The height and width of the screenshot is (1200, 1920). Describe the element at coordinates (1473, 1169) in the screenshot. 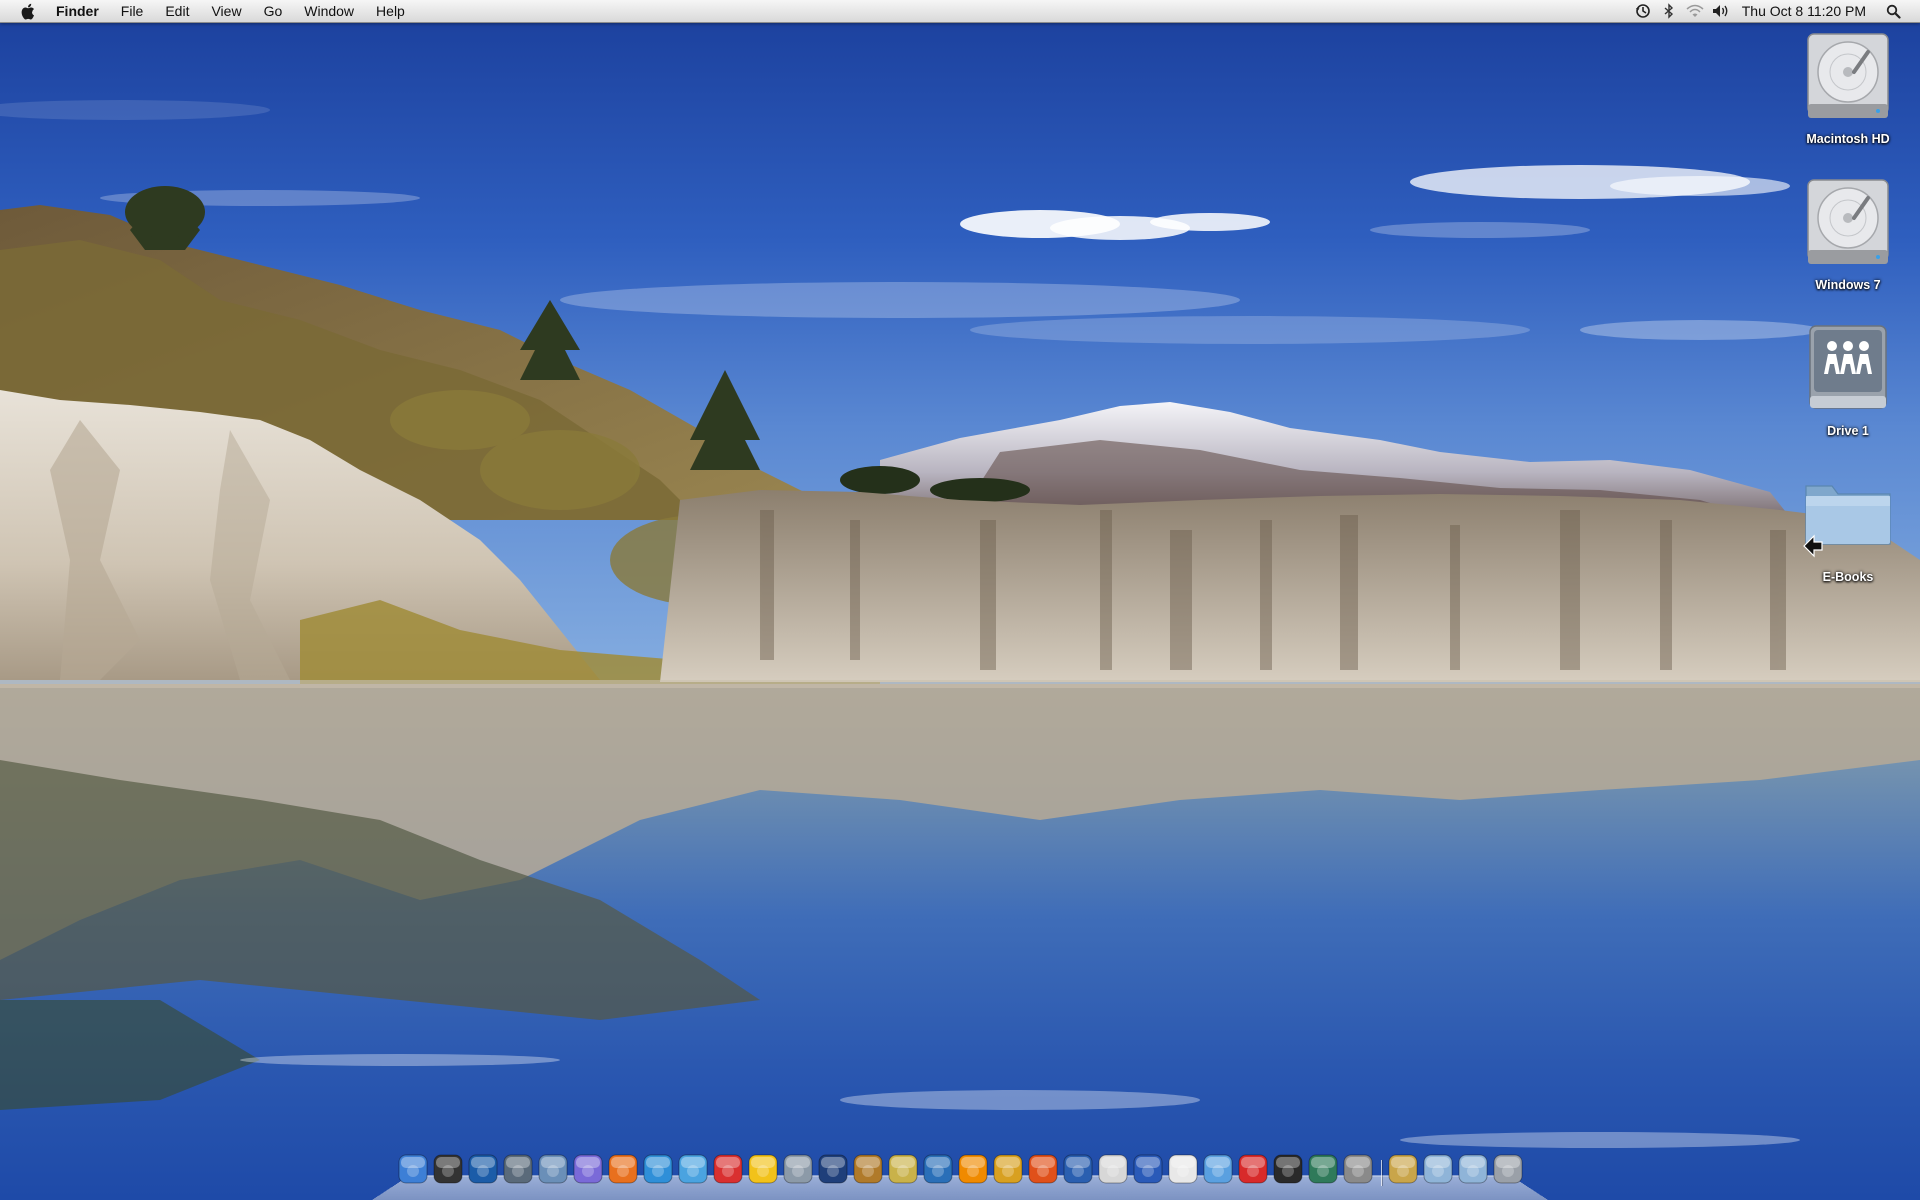

I see `applications-stack-icon` at that location.